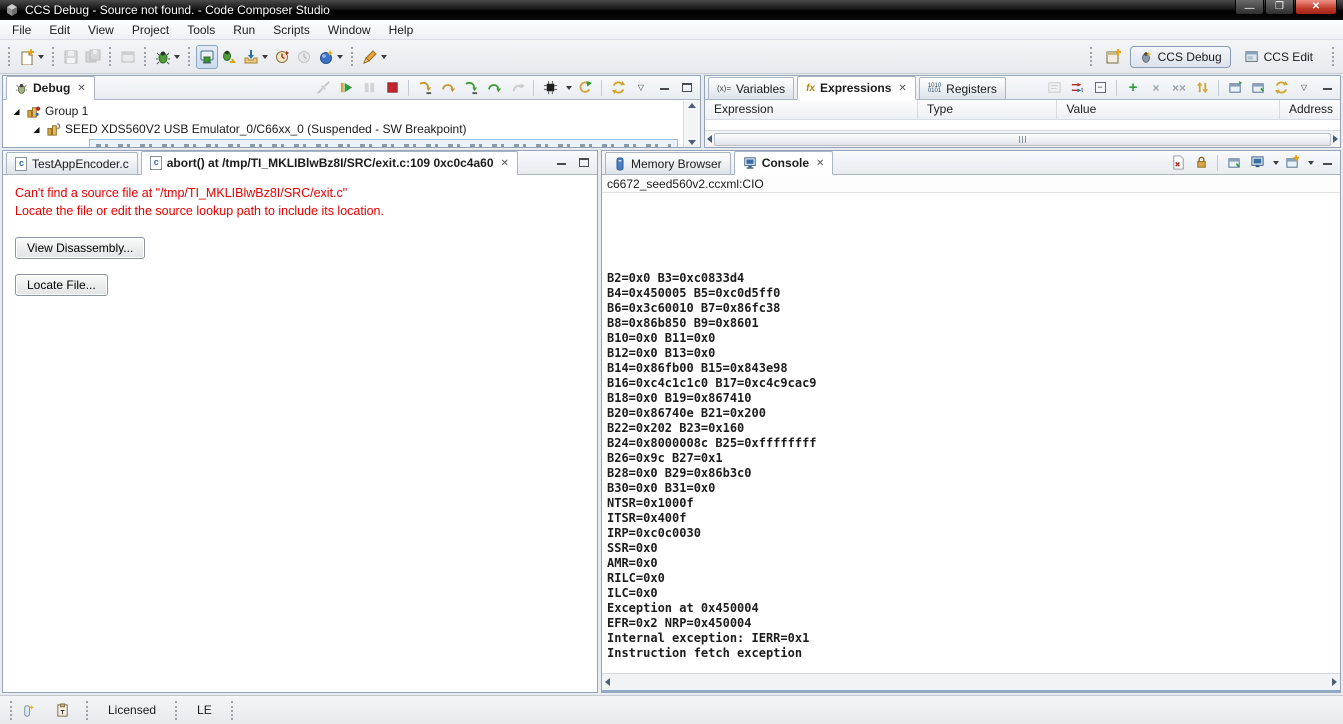  Describe the element at coordinates (692, 105) in the screenshot. I see `scroll-up-icon` at that location.